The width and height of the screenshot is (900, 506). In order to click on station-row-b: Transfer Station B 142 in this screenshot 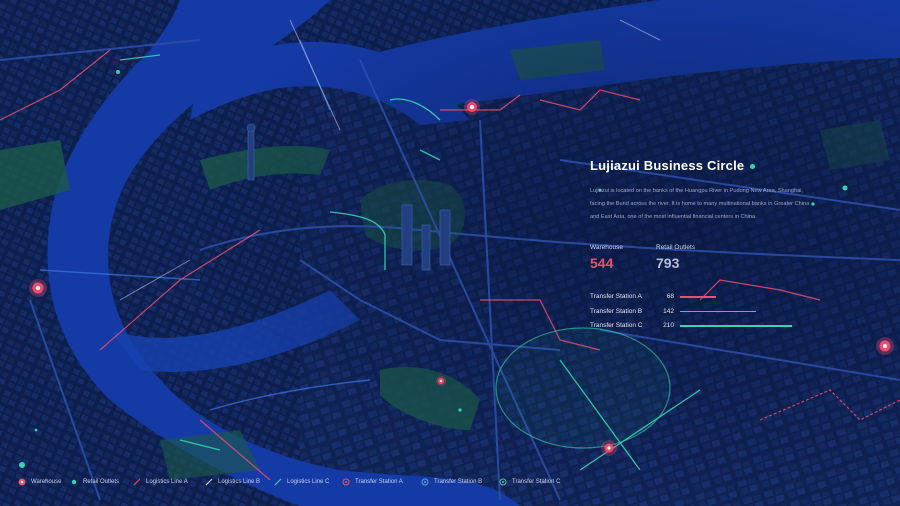, I will do `click(705, 315)`.